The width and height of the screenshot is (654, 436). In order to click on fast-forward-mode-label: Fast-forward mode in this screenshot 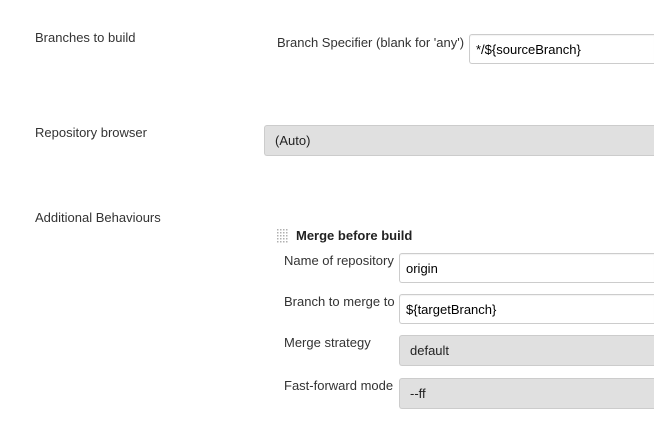, I will do `click(339, 385)`.